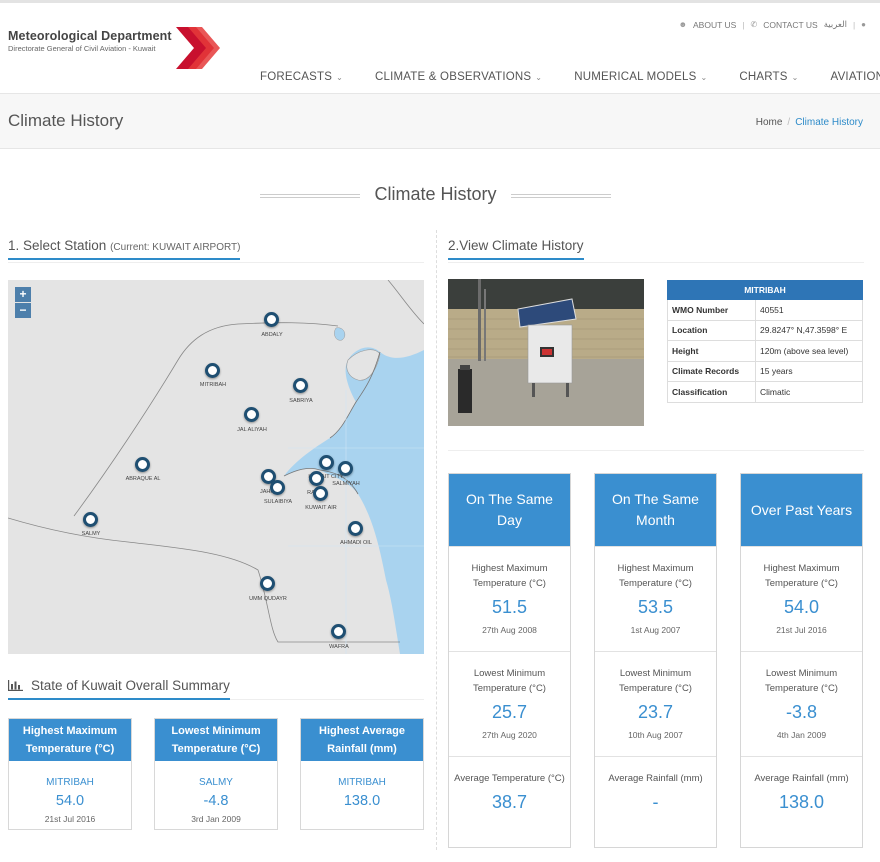  I want to click on history-cell: Average Temperature (°C) 38.7, so click(509, 808).